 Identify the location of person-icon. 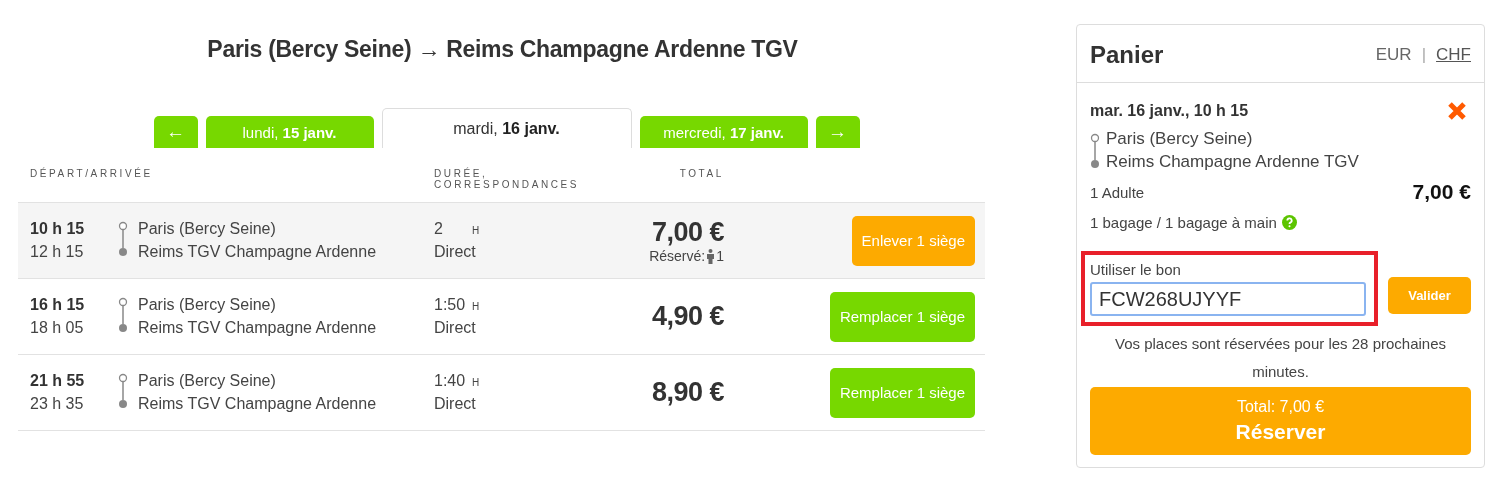
(711, 256).